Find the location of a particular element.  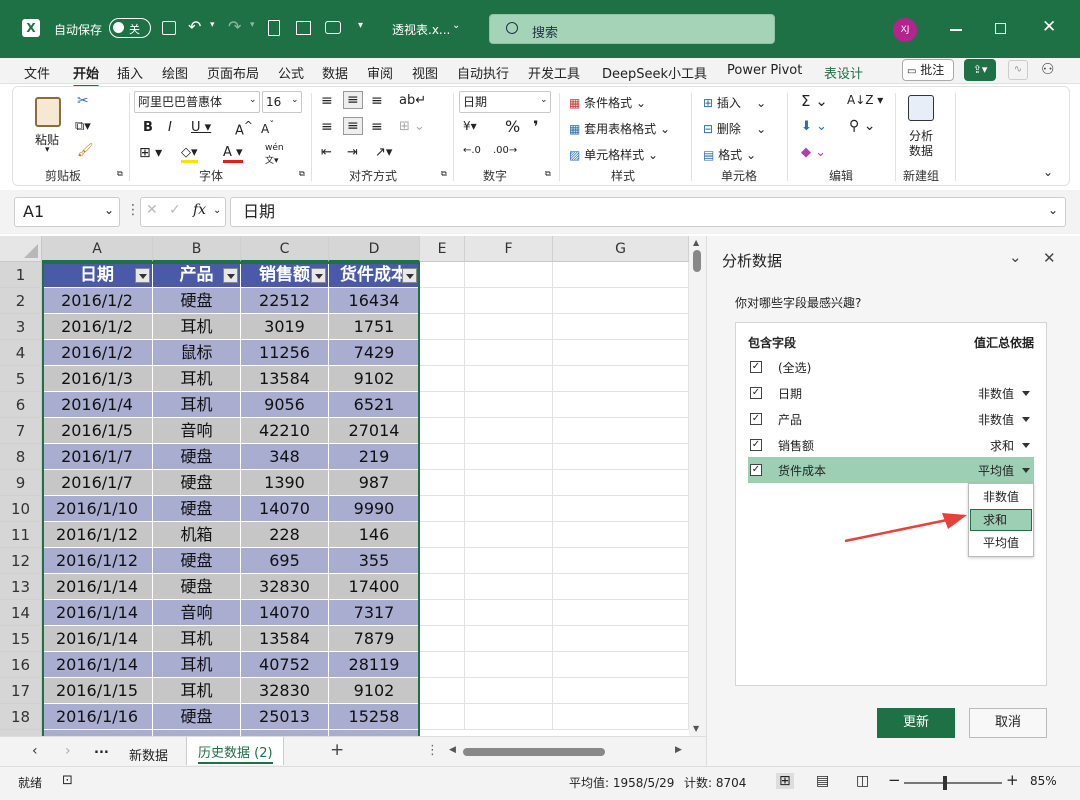

accessibility-icon: ⊡ is located at coordinates (67, 780).